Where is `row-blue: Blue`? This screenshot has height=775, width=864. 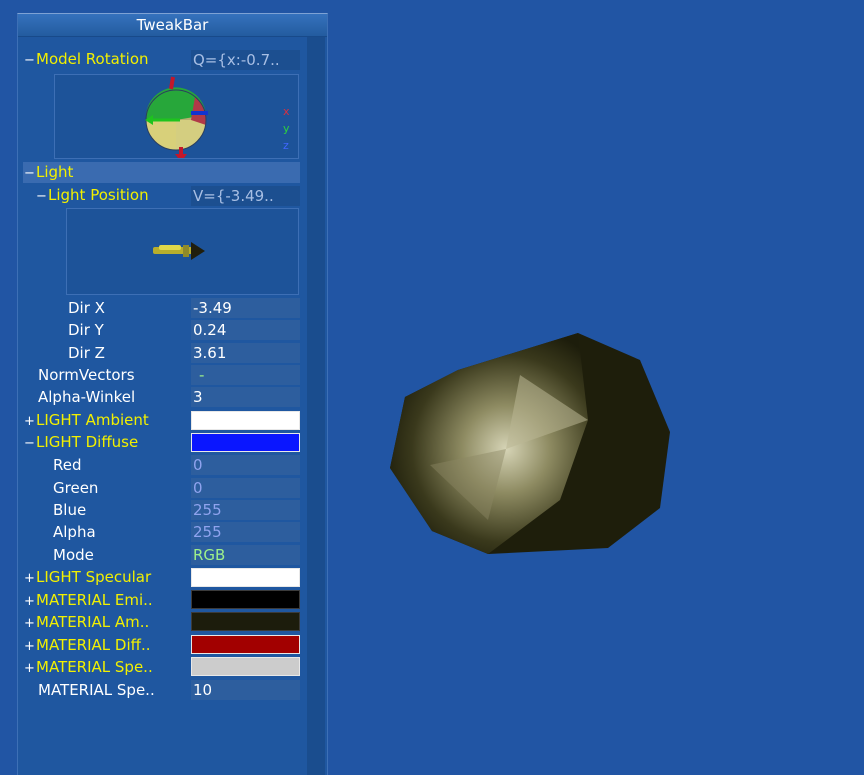 row-blue: Blue is located at coordinates (69, 510).